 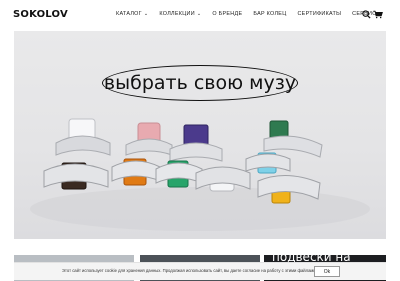 I want to click on ring-topaz-blue, so click(x=268, y=163).